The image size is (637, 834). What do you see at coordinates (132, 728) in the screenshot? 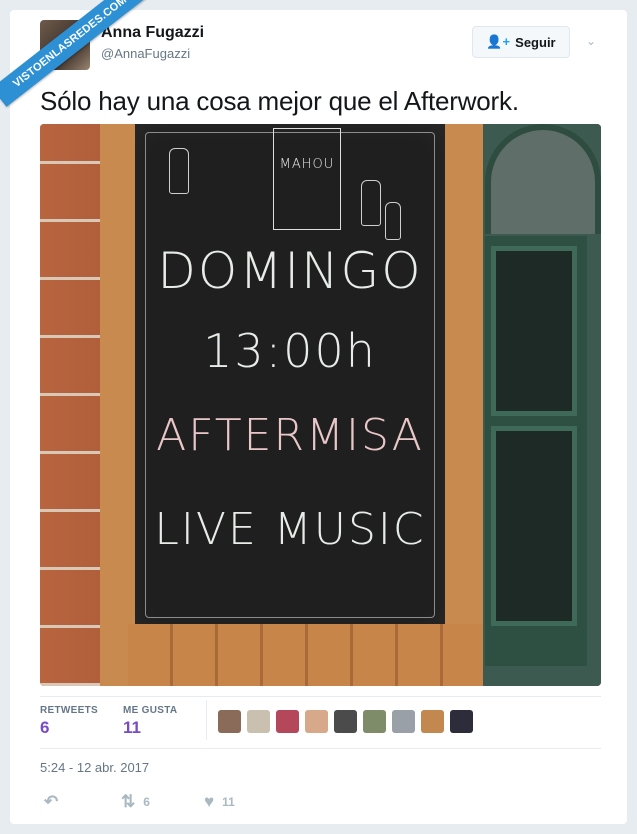
I see `likes-count: 11` at bounding box center [132, 728].